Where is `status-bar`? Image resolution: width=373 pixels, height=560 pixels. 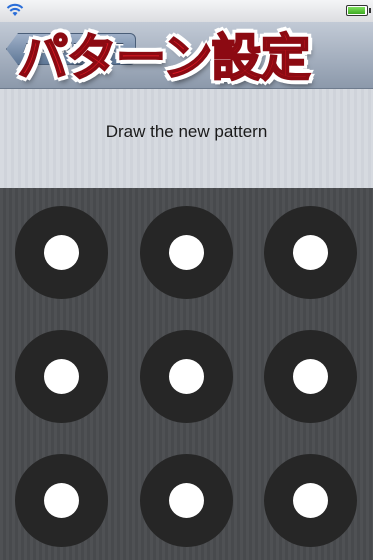
status-bar is located at coordinates (186, 11).